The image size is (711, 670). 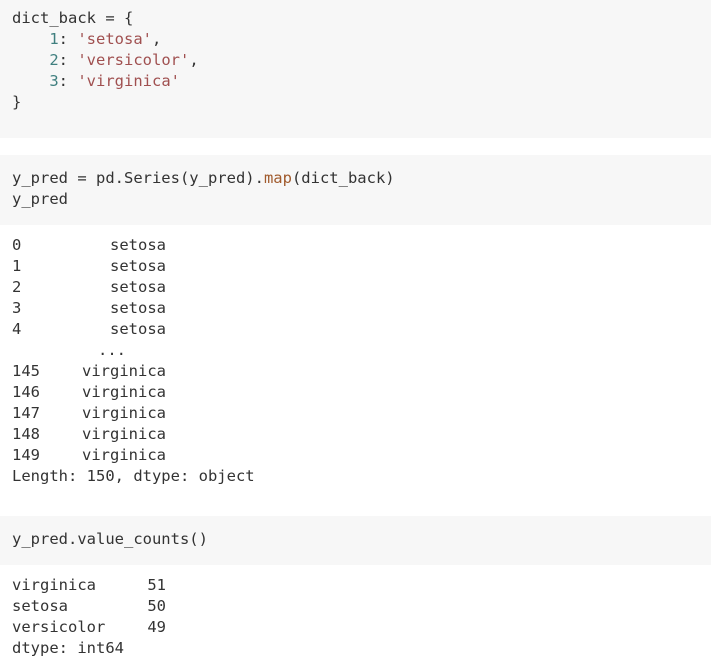 What do you see at coordinates (73, 18) in the screenshot?
I see `code-line: dict_back = {` at bounding box center [73, 18].